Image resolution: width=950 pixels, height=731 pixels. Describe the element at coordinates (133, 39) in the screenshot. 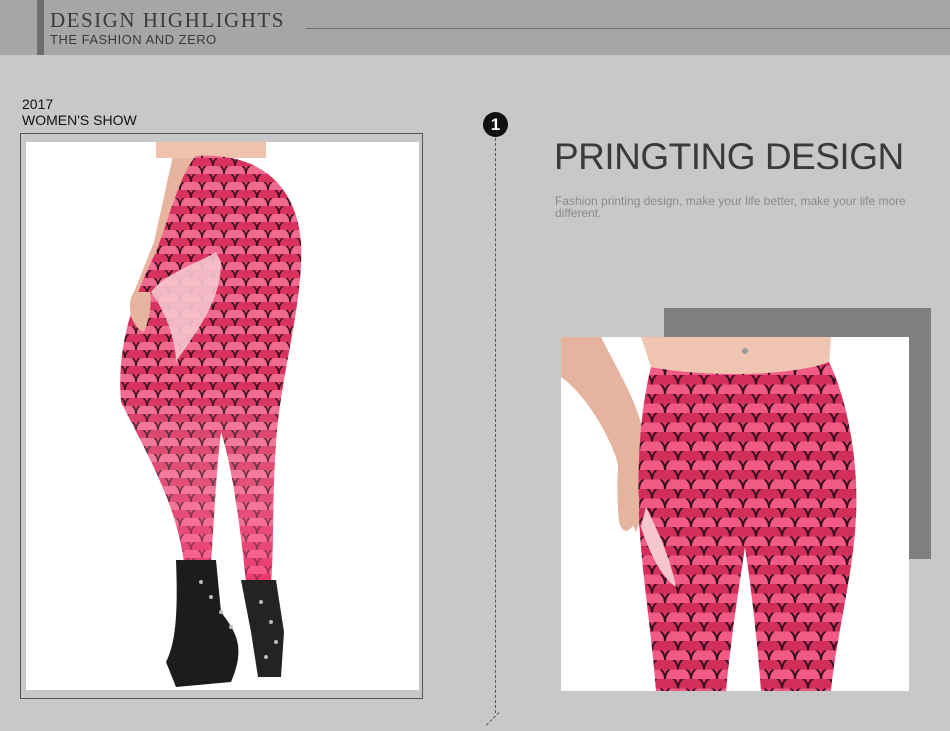

I see `header-subtitle: THE FASHION AND ZERO` at that location.